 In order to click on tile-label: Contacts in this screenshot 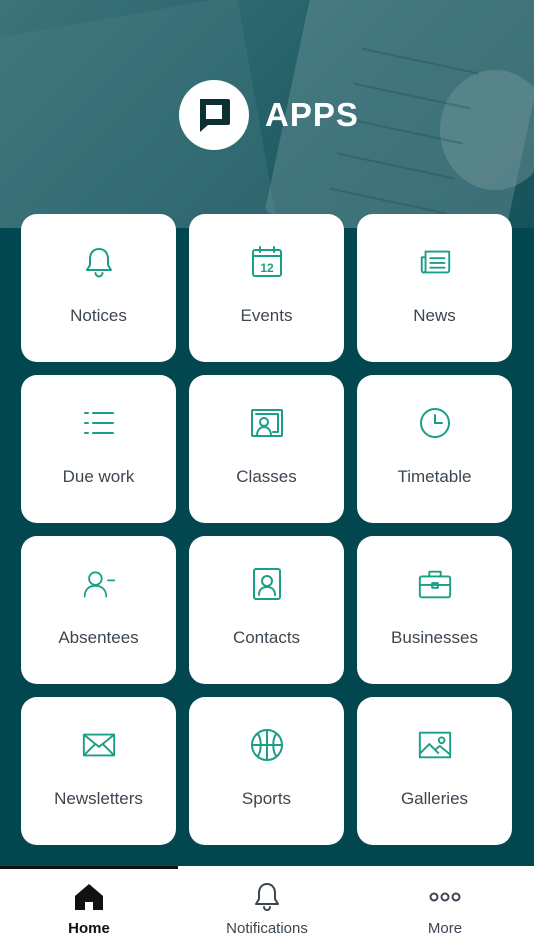, I will do `click(266, 637)`.